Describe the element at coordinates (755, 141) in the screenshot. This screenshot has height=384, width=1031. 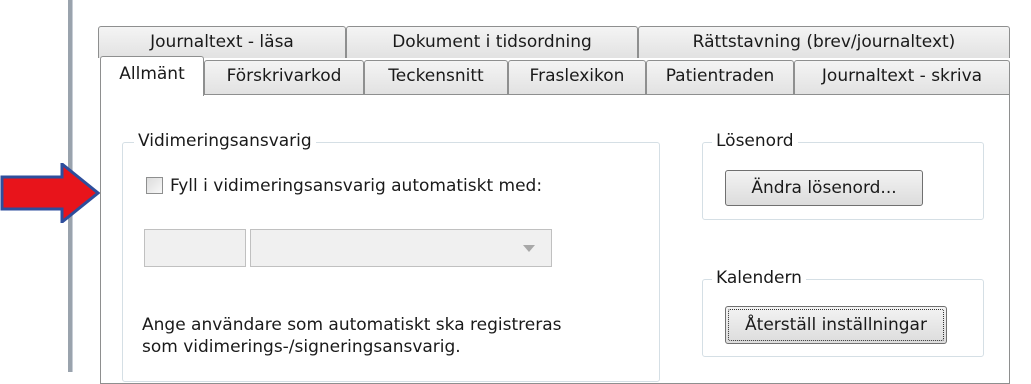
I see `password-group-title: Lösenord` at that location.